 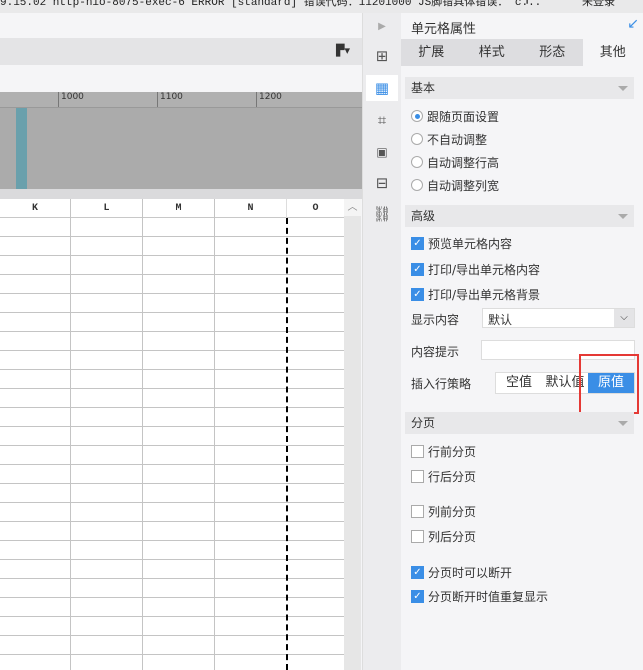 I want to click on column-header-m: M, so click(x=179, y=208).